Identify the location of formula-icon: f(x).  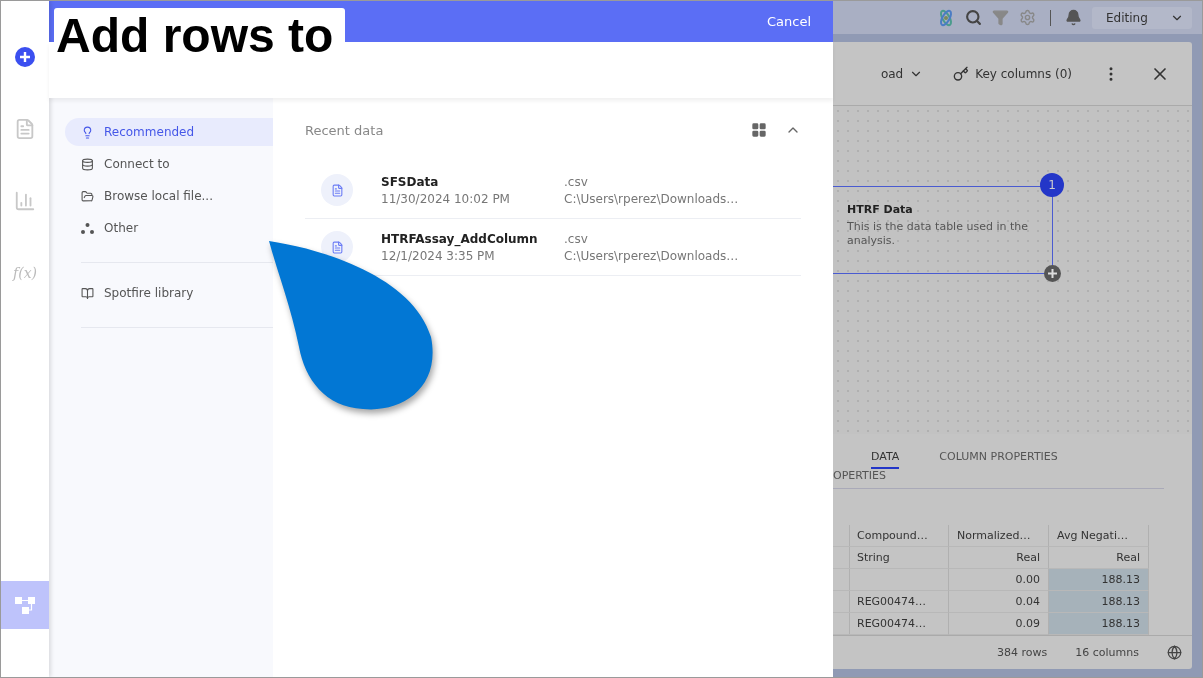
(25, 273).